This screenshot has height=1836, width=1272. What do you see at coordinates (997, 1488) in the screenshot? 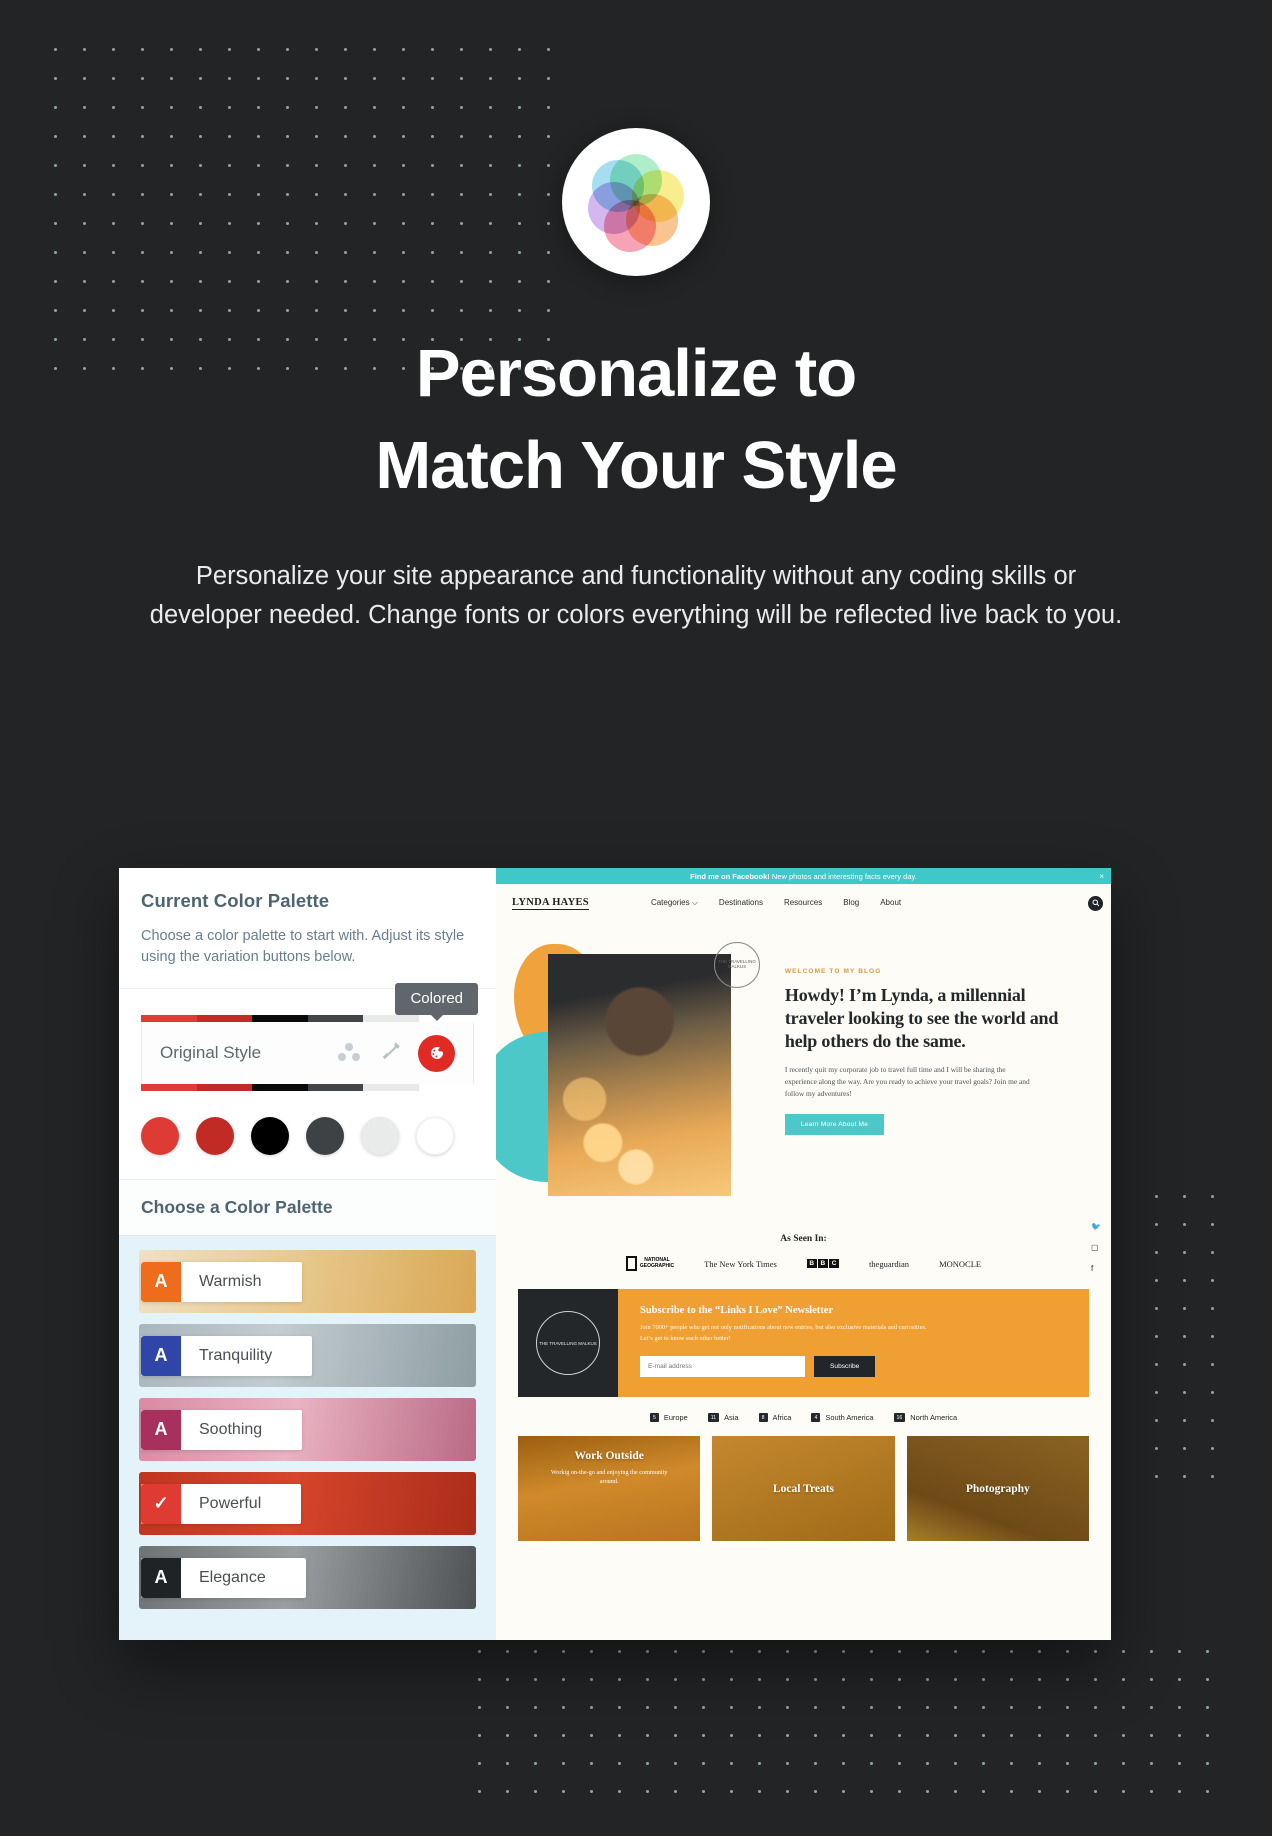
I see `preview-card: Photography` at bounding box center [997, 1488].